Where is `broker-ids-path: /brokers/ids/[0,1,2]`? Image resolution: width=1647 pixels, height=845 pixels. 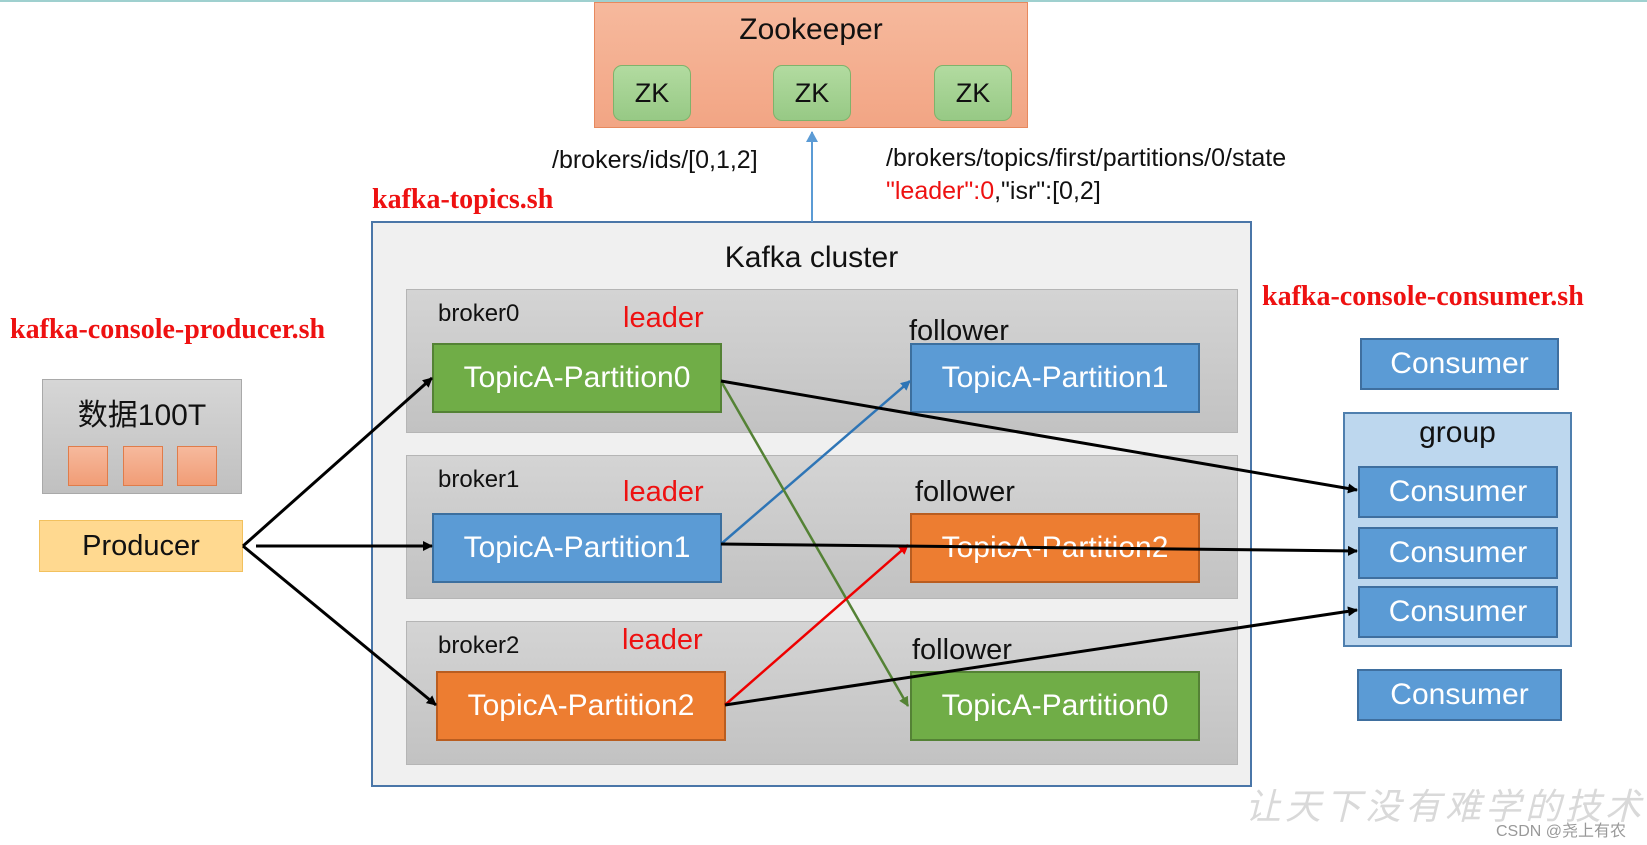 broker-ids-path: /brokers/ids/[0,1,2] is located at coordinates (655, 160).